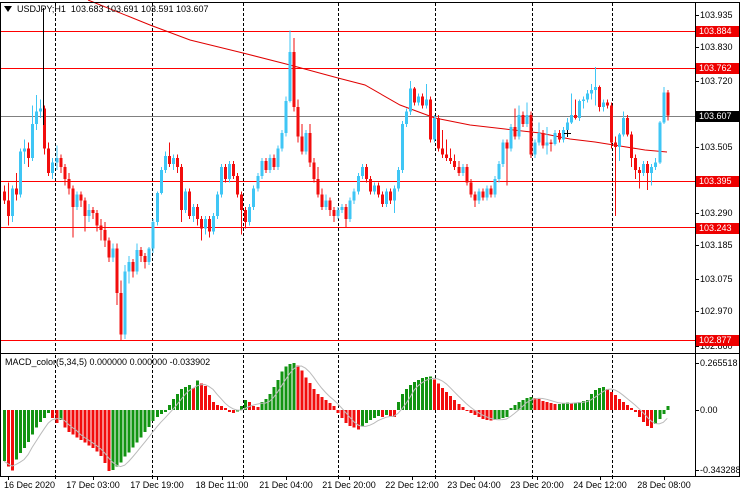  What do you see at coordinates (8, 9) in the screenshot?
I see `symbol-dropdown-icon` at bounding box center [8, 9].